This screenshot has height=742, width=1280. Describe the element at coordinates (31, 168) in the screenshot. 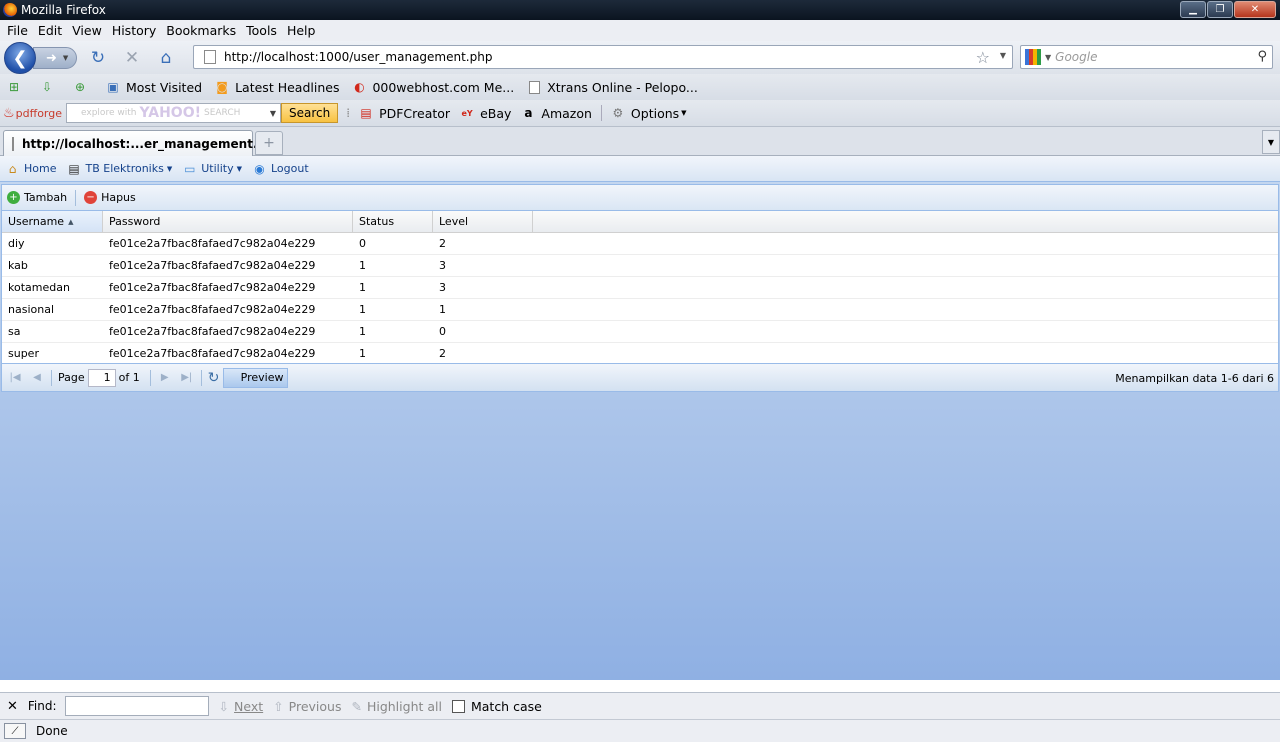

I see `app-menu-home: ⌂ Home` at that location.